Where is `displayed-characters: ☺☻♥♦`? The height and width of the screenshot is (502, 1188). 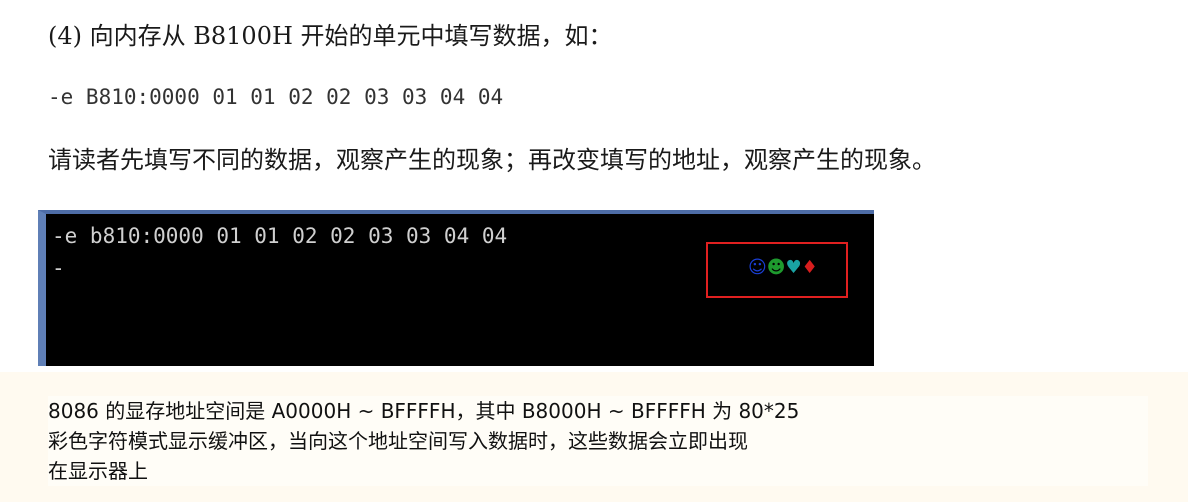
displayed-characters: ☺☻♥♦ is located at coordinates (783, 268).